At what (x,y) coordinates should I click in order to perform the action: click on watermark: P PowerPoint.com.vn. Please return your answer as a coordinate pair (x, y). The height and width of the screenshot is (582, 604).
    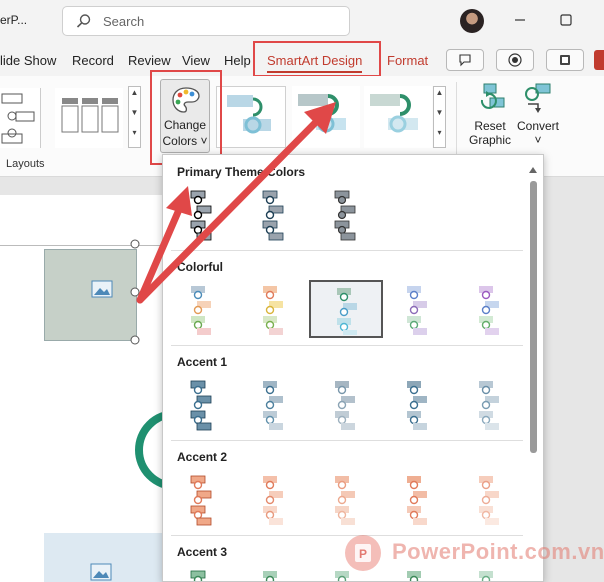
    Looking at the image, I should click on (472, 553).